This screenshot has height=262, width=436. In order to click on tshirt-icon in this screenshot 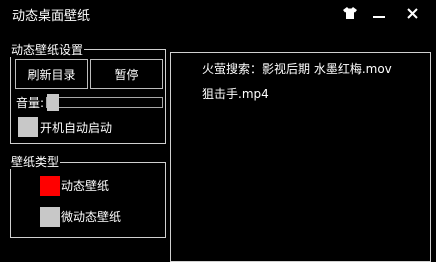, I will do `click(350, 13)`.